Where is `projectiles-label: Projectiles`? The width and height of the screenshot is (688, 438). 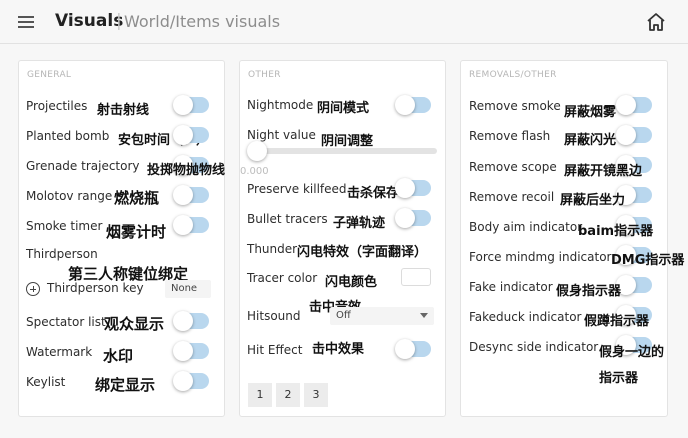
projectiles-label: Projectiles is located at coordinates (57, 106).